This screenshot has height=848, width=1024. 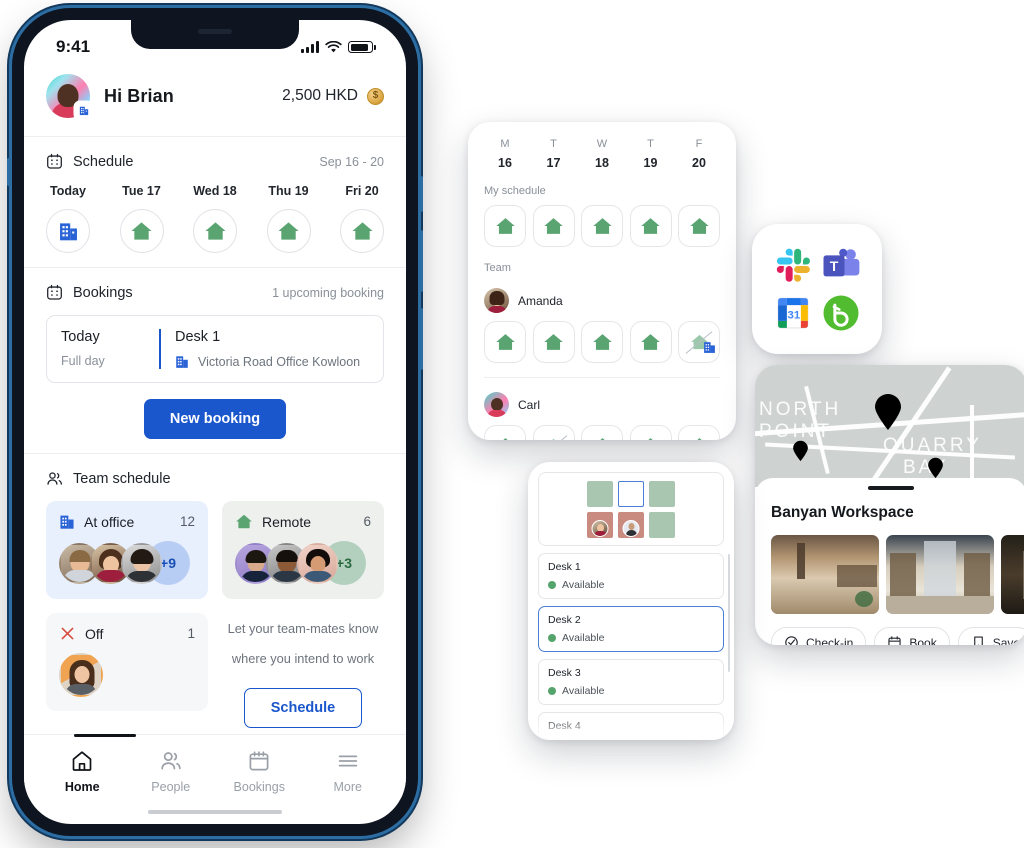 What do you see at coordinates (631, 576) in the screenshot?
I see `desk-row: Desk 1 Available` at bounding box center [631, 576].